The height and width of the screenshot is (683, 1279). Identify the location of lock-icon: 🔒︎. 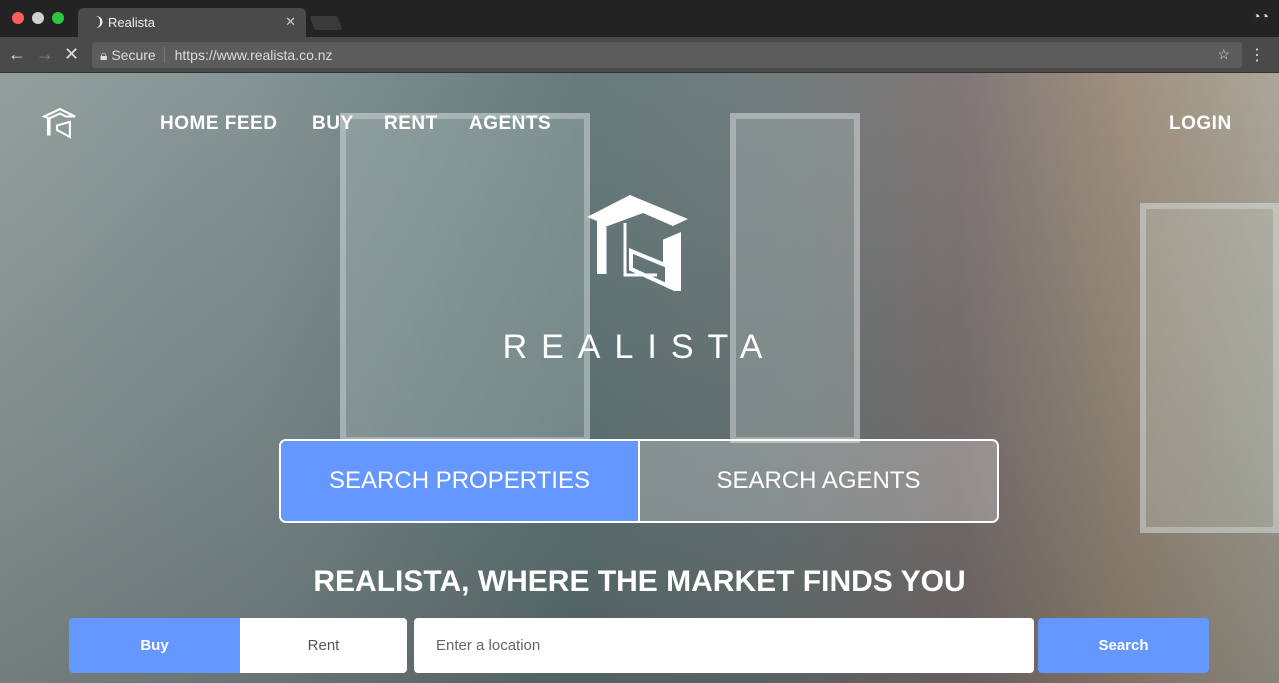
(104, 55).